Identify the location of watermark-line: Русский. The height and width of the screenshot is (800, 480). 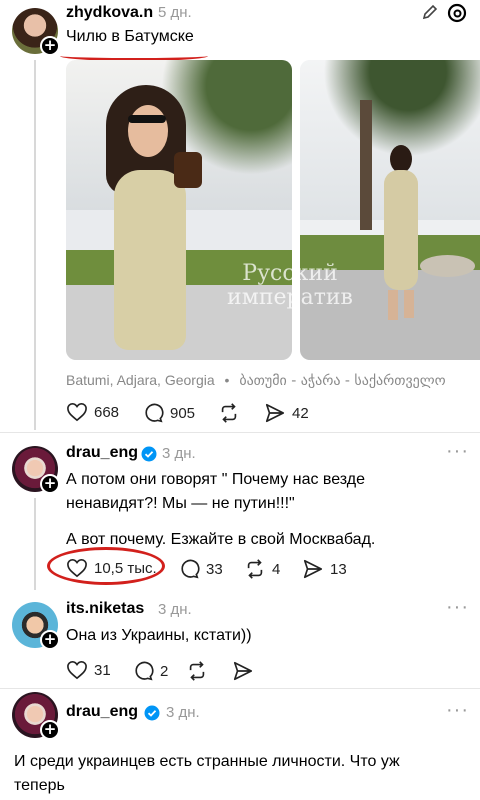
(290, 273).